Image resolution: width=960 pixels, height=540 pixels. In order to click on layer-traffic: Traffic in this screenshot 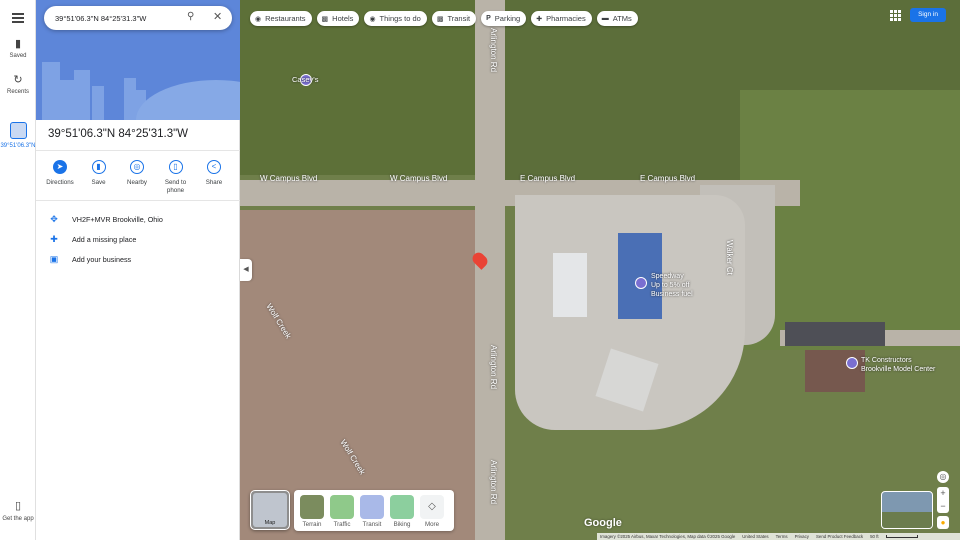, I will do `click(342, 513)`.